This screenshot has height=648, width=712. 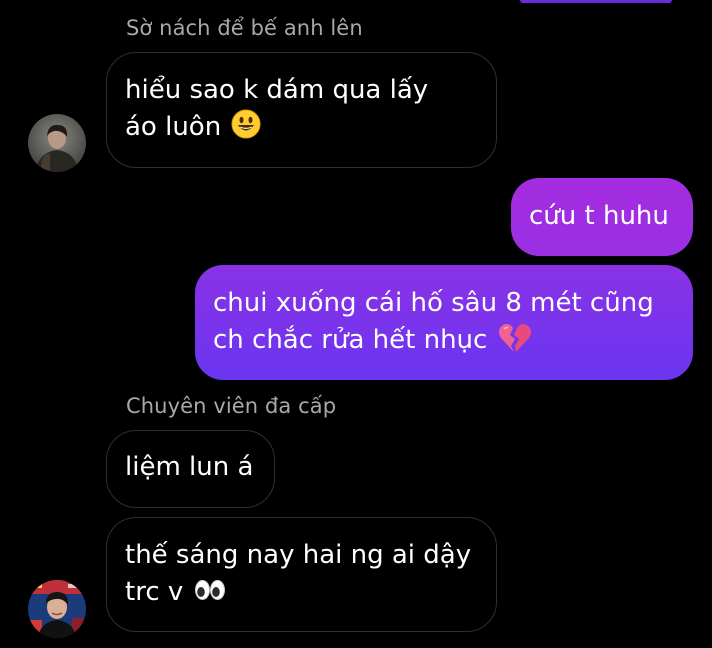 I want to click on previous-message-edge, so click(x=596, y=1).